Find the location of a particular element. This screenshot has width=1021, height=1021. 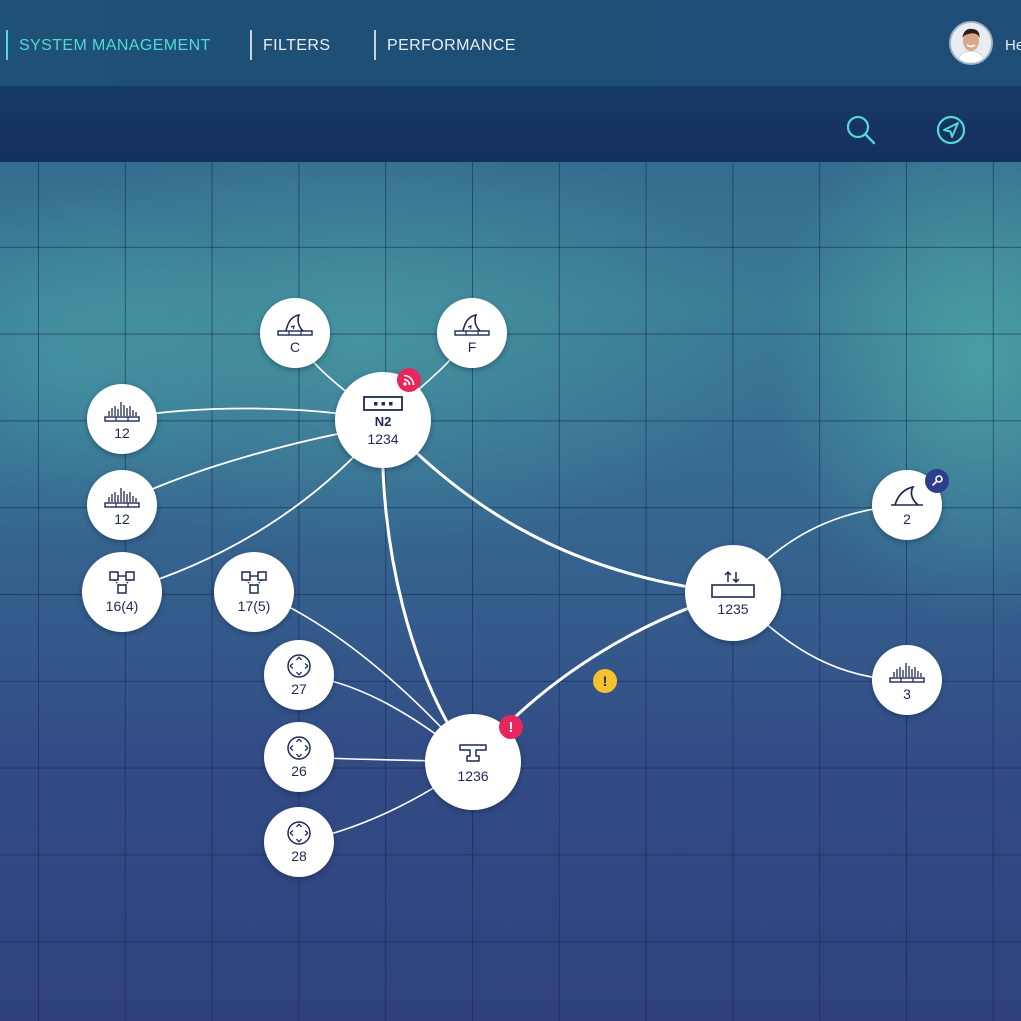

node-label: 1235 is located at coordinates (733, 609).